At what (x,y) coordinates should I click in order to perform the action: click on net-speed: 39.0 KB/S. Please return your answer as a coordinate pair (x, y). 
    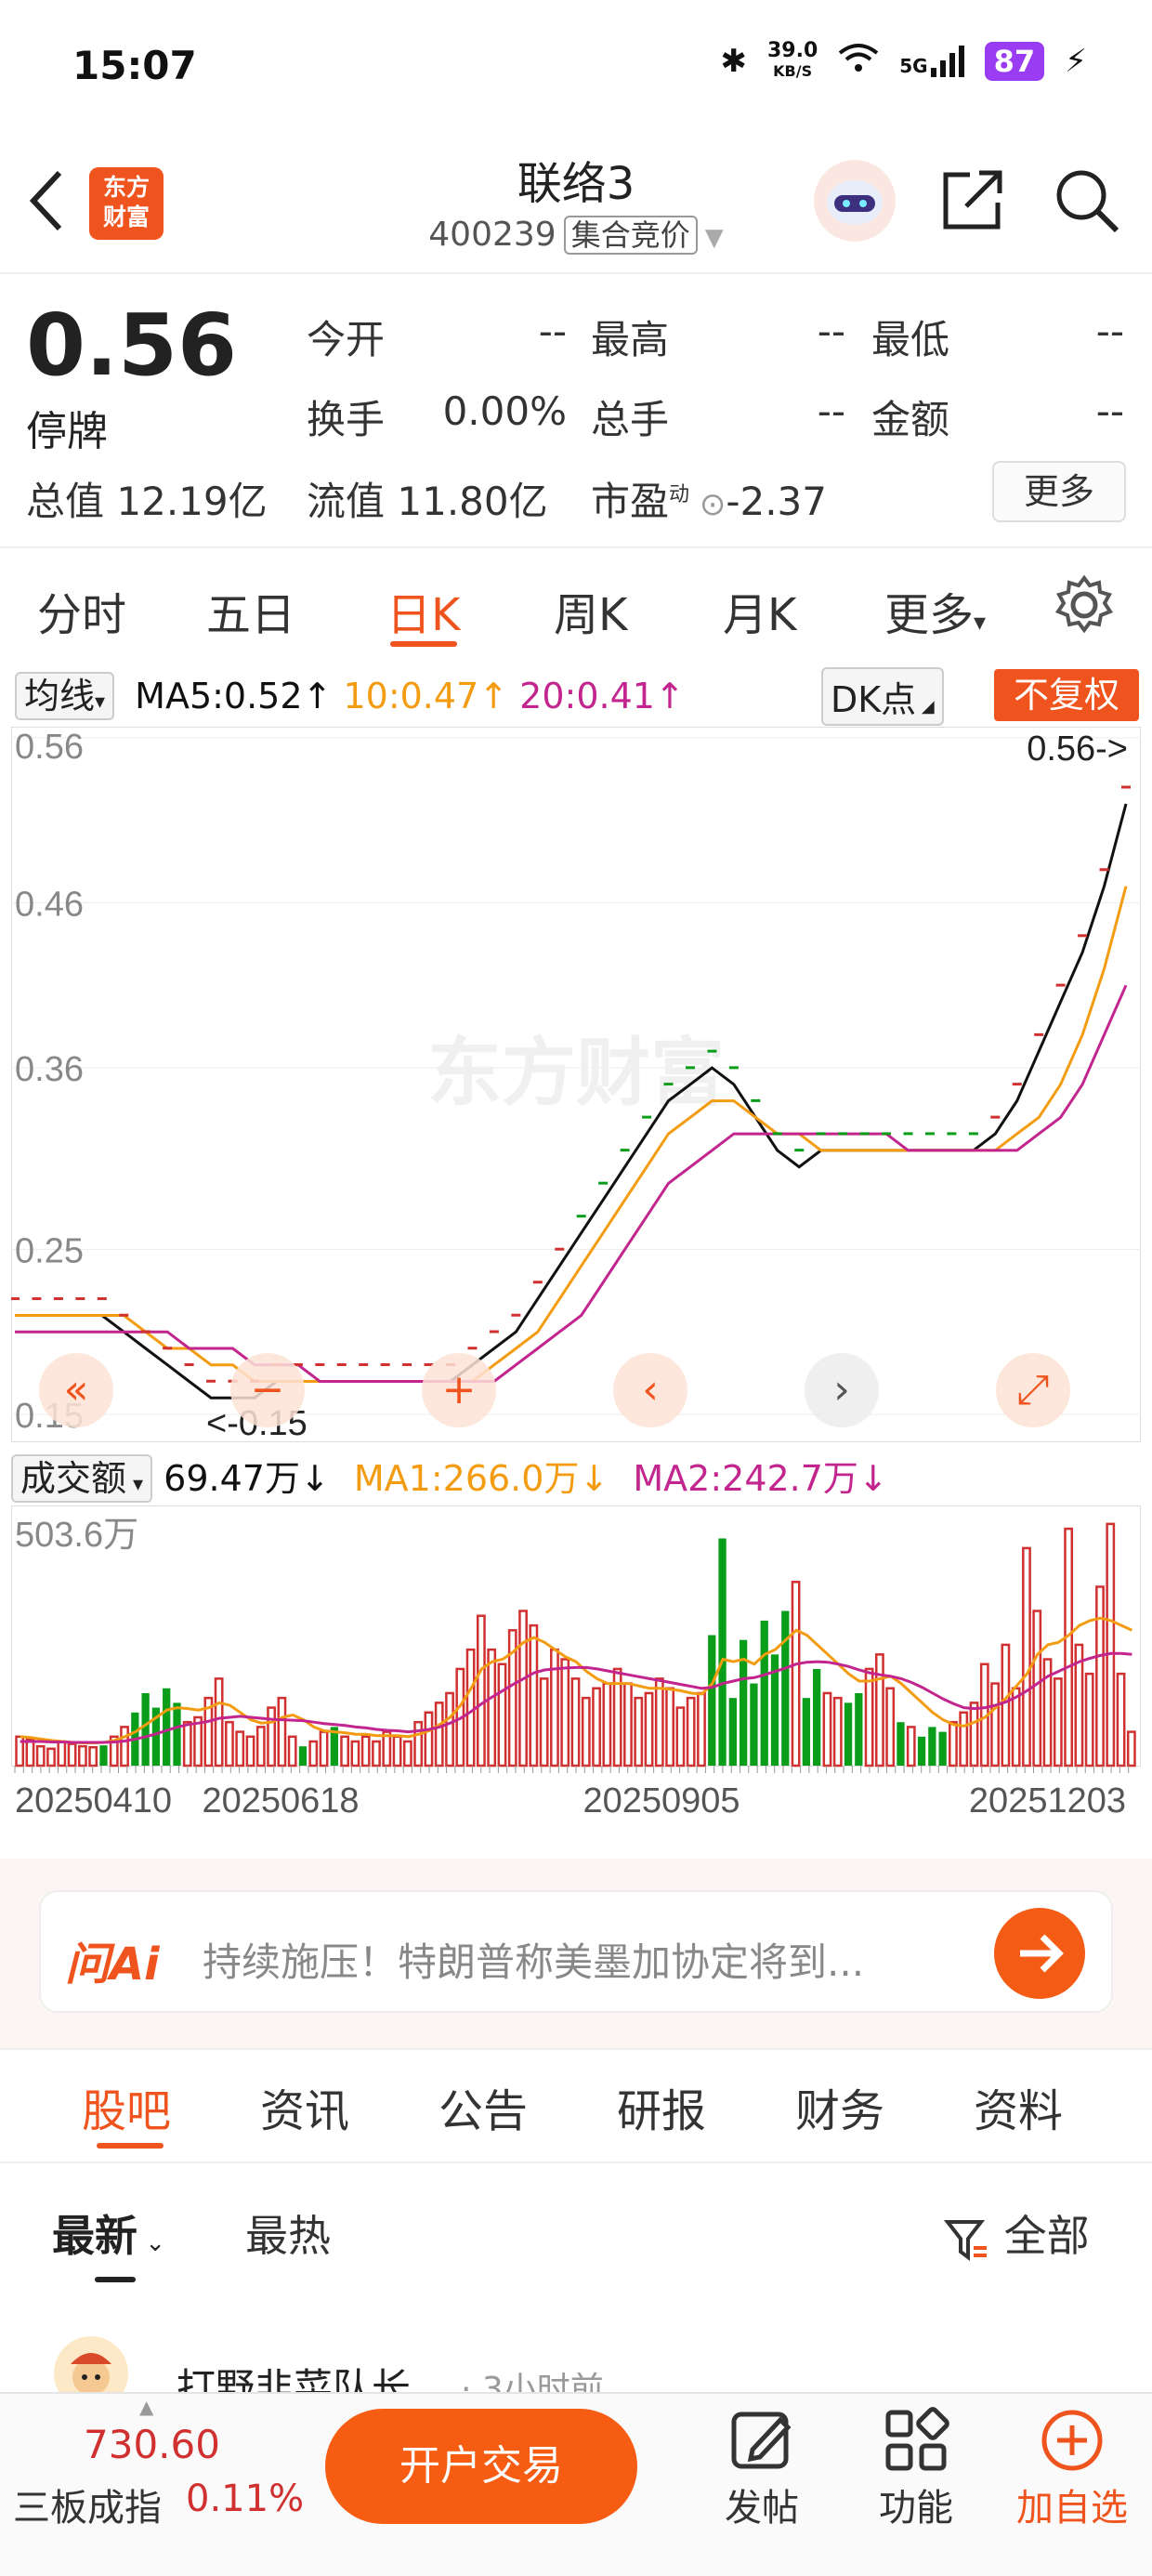
    Looking at the image, I should click on (792, 60).